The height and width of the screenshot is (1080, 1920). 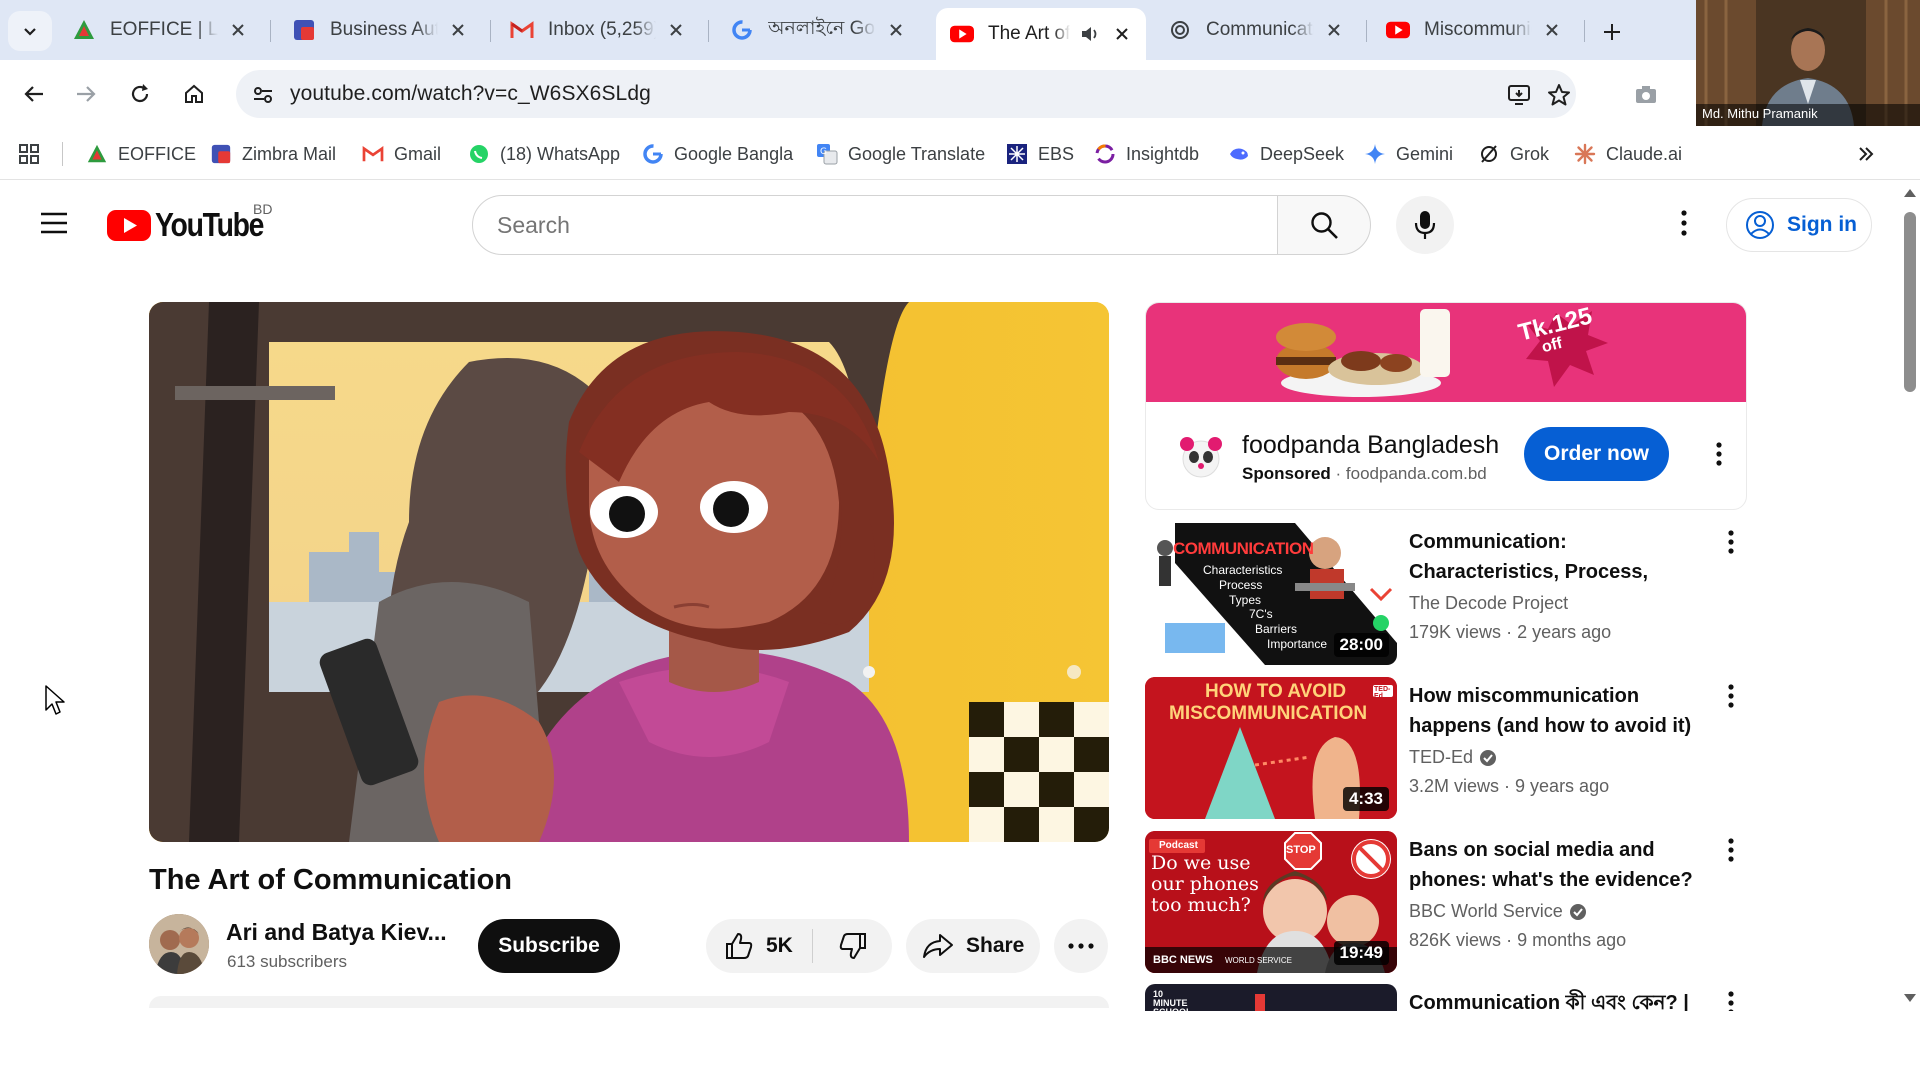 What do you see at coordinates (1719, 454) in the screenshot?
I see `ad-more-button` at bounding box center [1719, 454].